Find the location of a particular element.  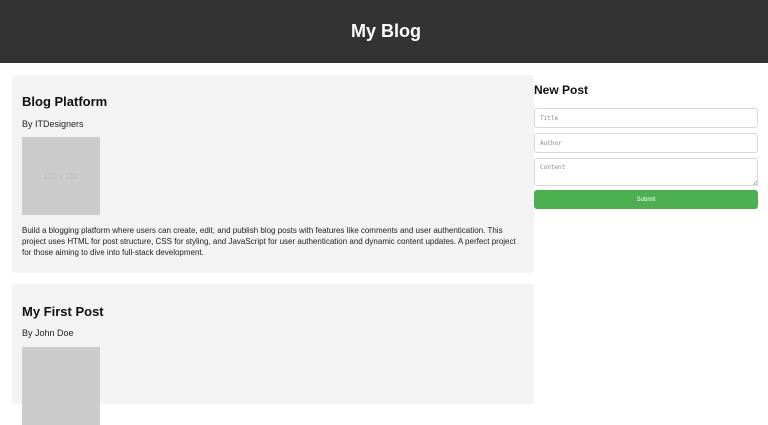

post-image-placeholder: 100 x 100 is located at coordinates (61, 176).